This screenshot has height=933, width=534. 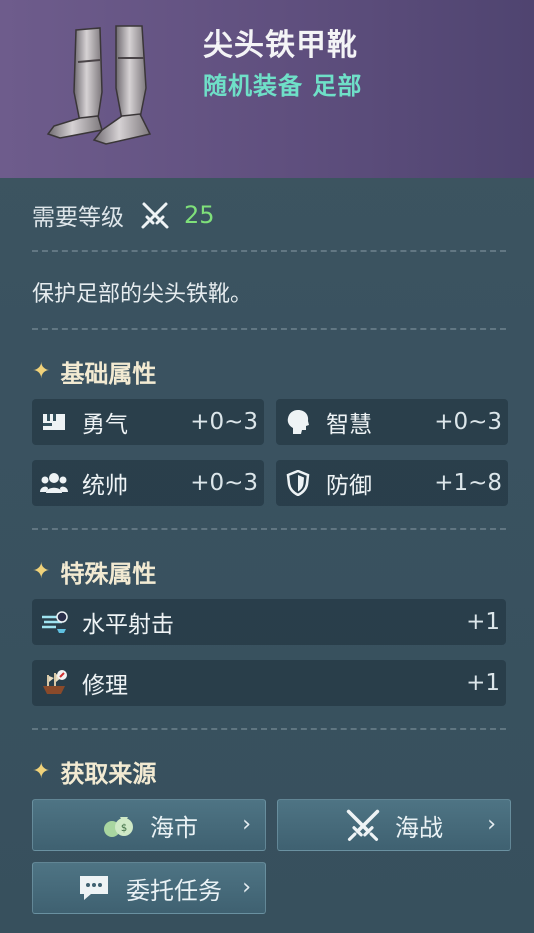 What do you see at coordinates (149, 825) in the screenshot?
I see `source-button-sea-market: $ 海市 ›` at bounding box center [149, 825].